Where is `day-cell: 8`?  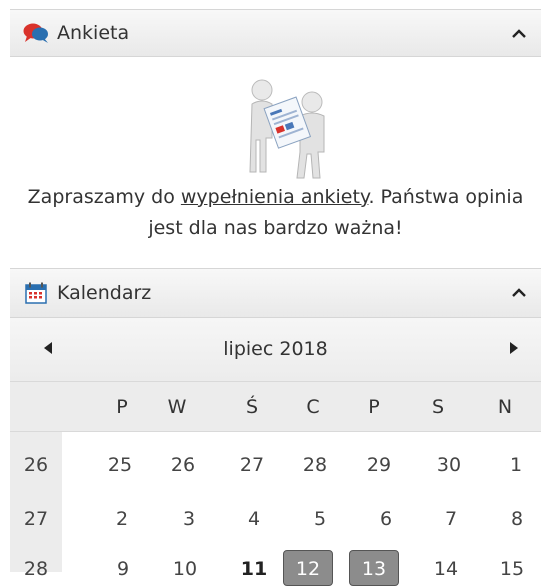
day-cell: 8 is located at coordinates (517, 519).